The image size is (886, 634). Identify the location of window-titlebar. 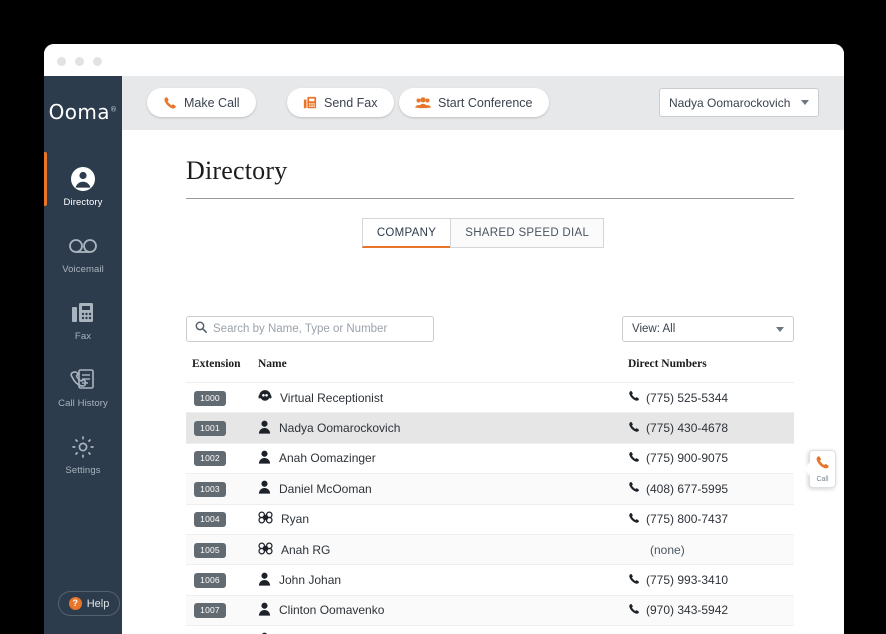
(444, 60).